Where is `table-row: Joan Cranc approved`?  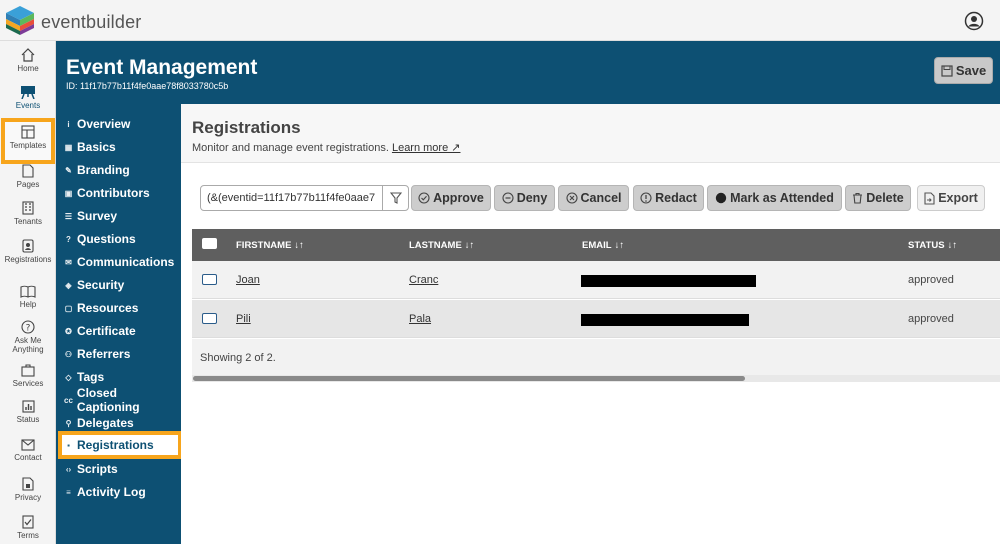 table-row: Joan Cranc approved is located at coordinates (596, 280).